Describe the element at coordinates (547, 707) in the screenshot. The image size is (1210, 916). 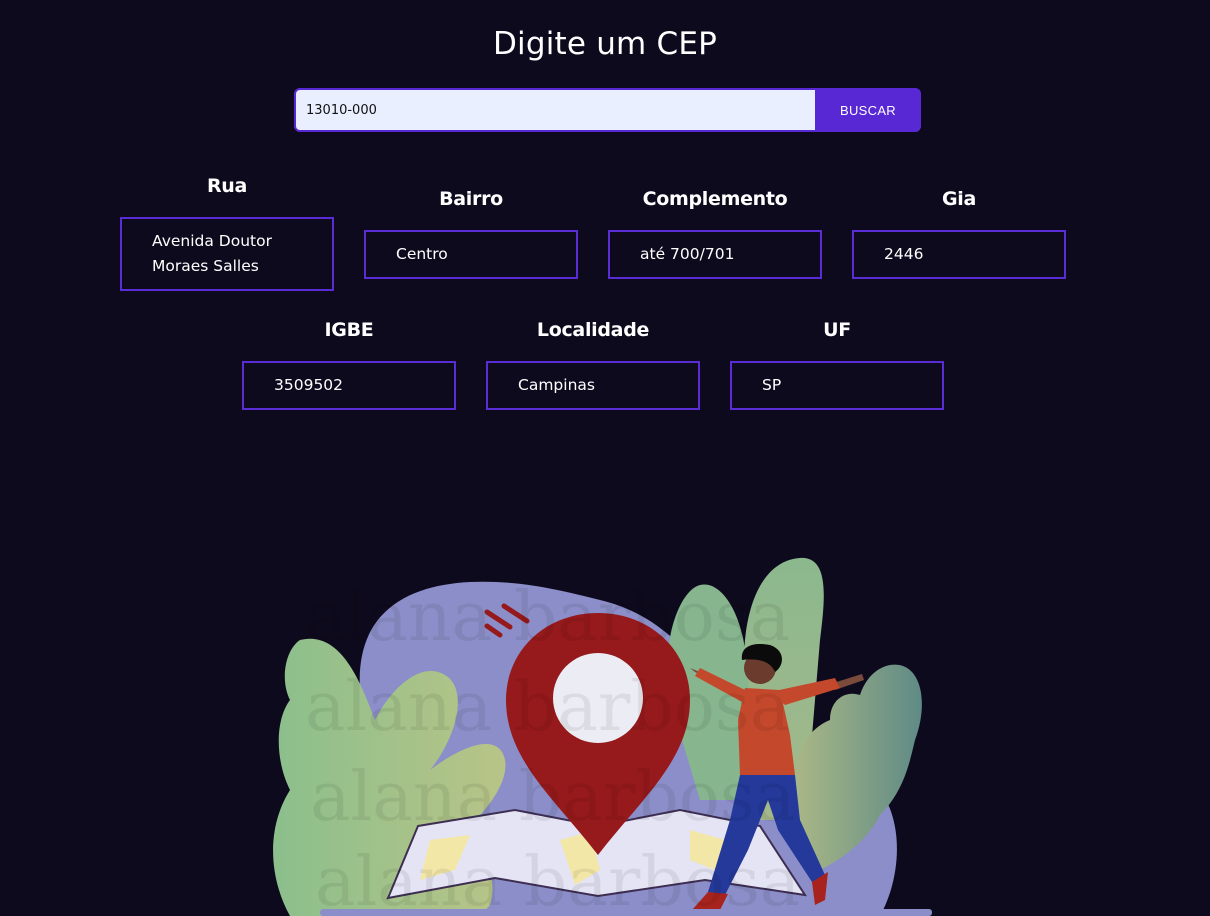
I see `watermark-text-2: alana barbosa` at that location.